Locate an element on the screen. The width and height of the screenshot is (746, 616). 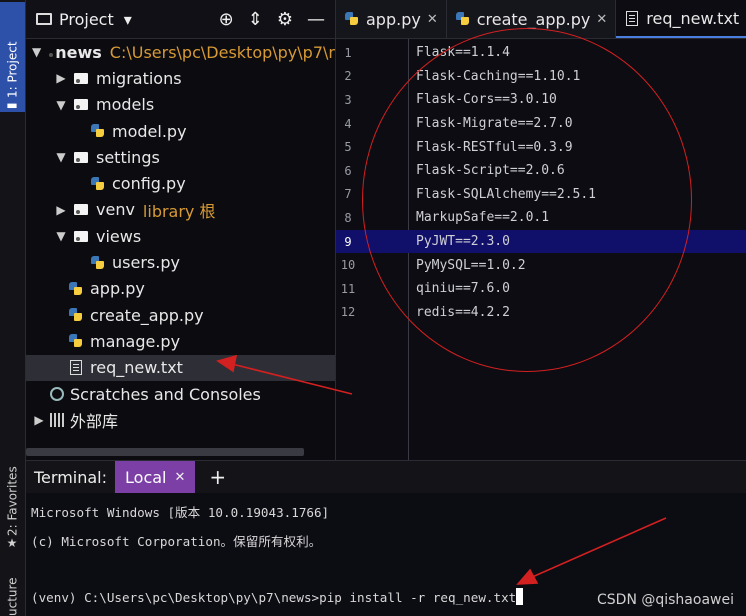
terminal-line: Microsoft Windows [版本 10.0.19043.1766] is located at coordinates (180, 512).